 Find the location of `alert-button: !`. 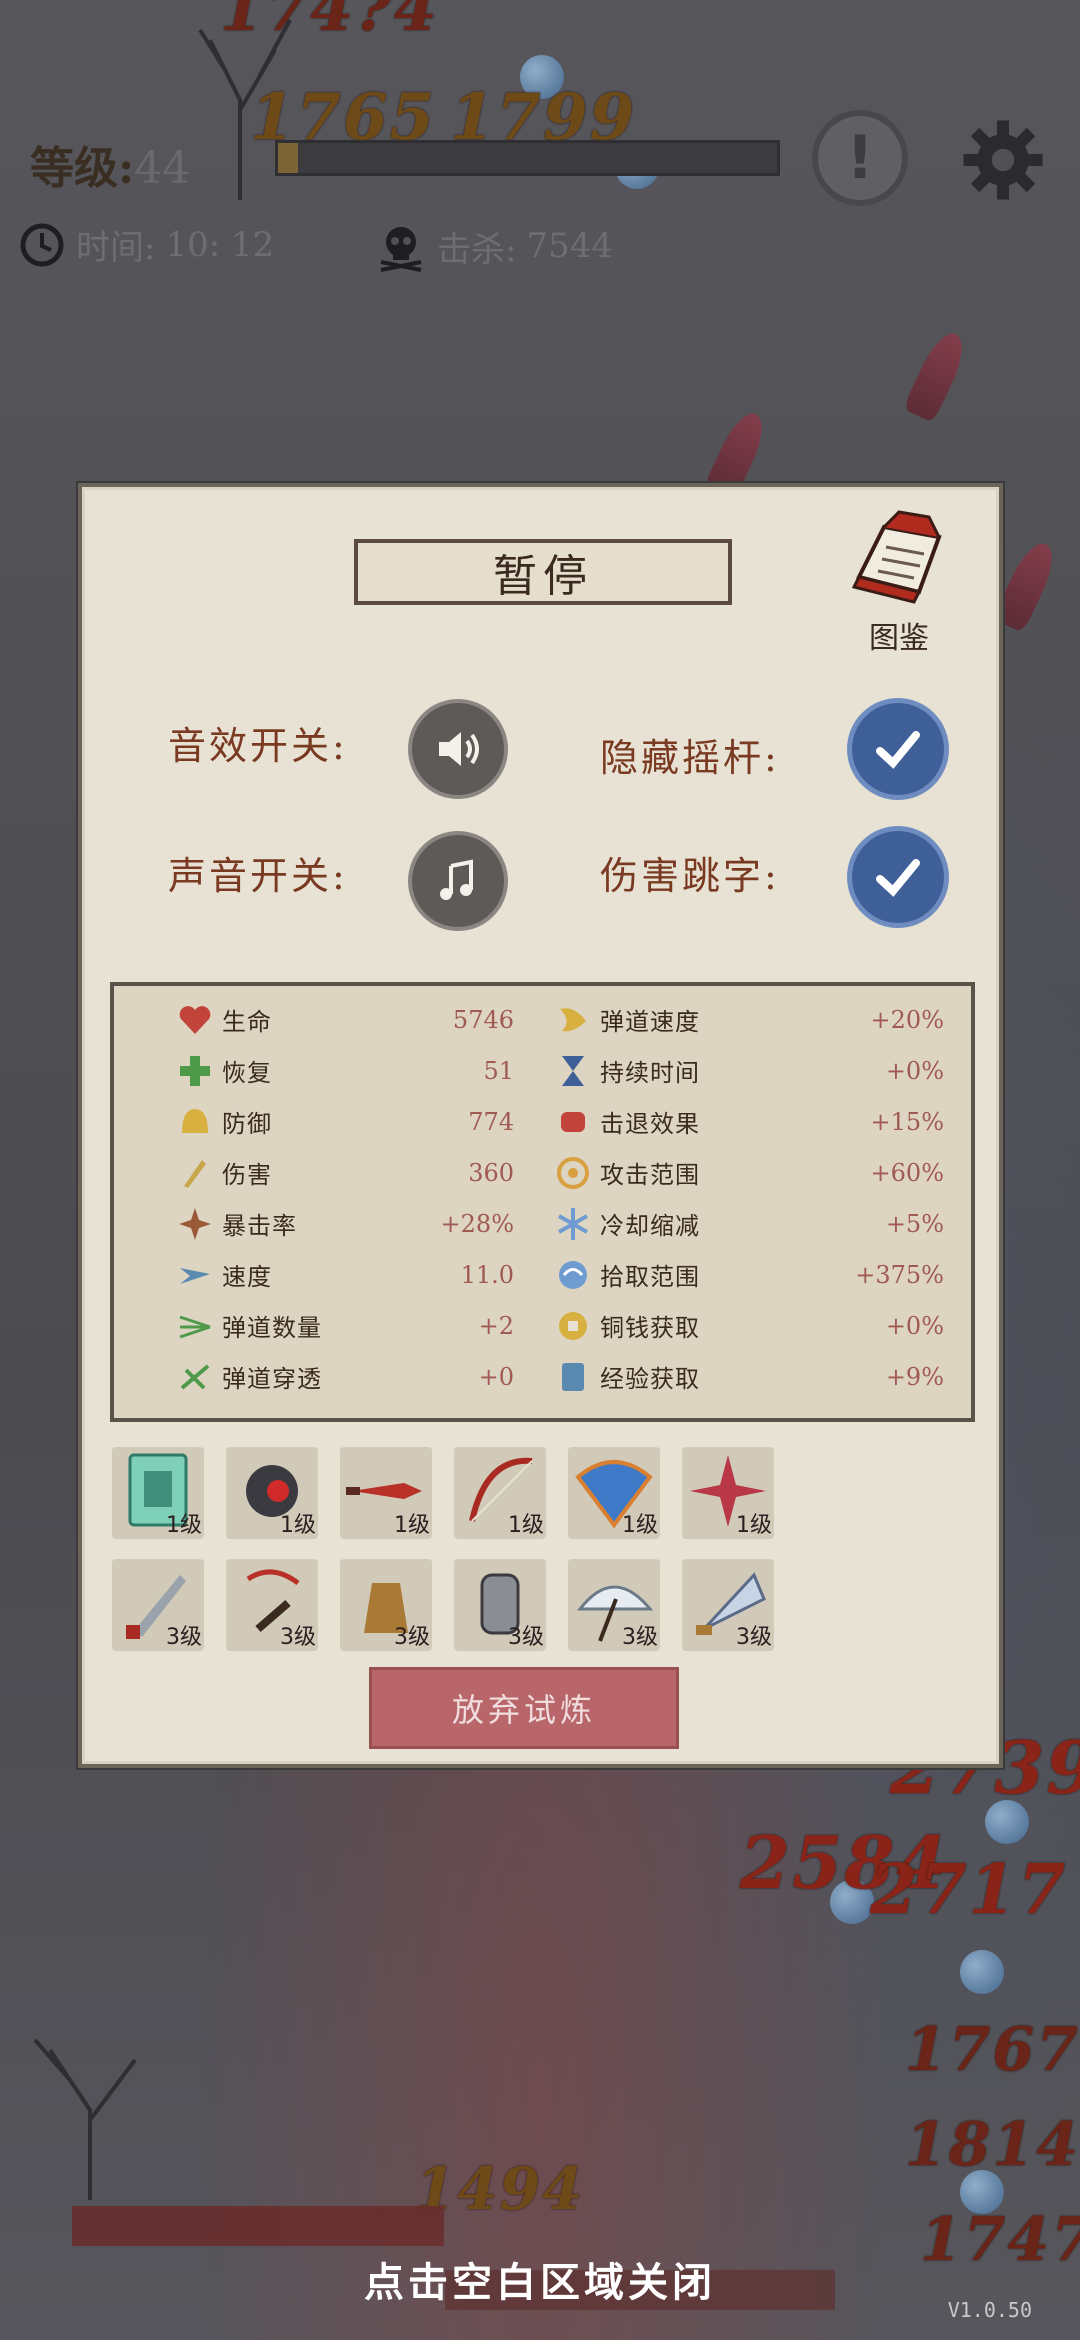

alert-button: ! is located at coordinates (860, 158).